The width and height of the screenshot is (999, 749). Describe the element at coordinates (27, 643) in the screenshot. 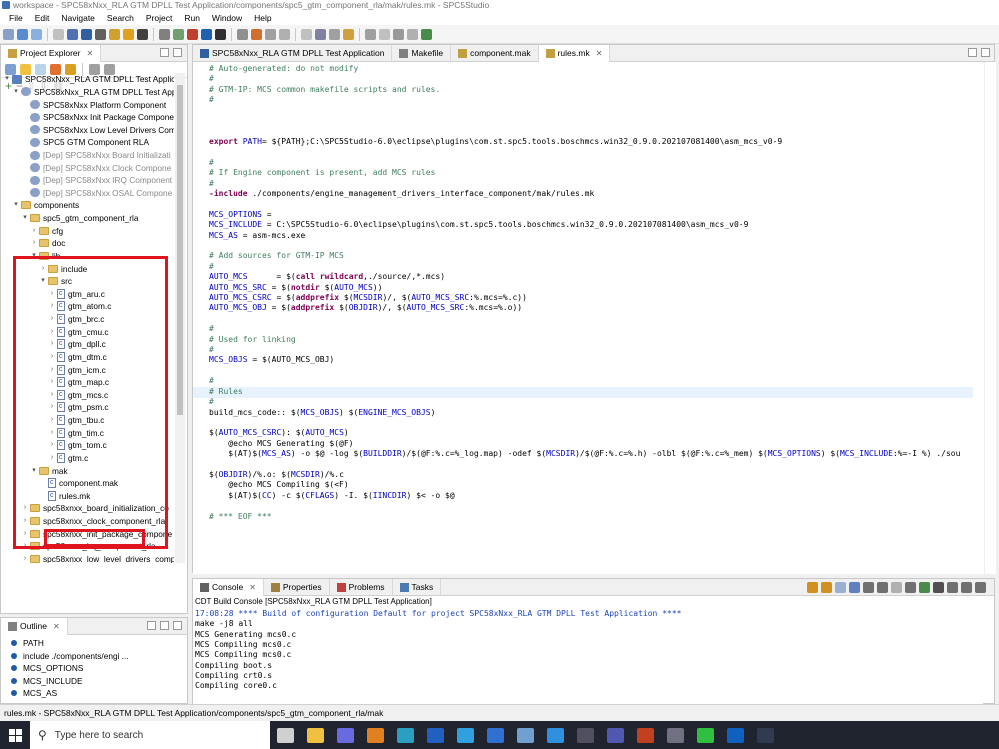

I see `outline-item: PATH` at that location.